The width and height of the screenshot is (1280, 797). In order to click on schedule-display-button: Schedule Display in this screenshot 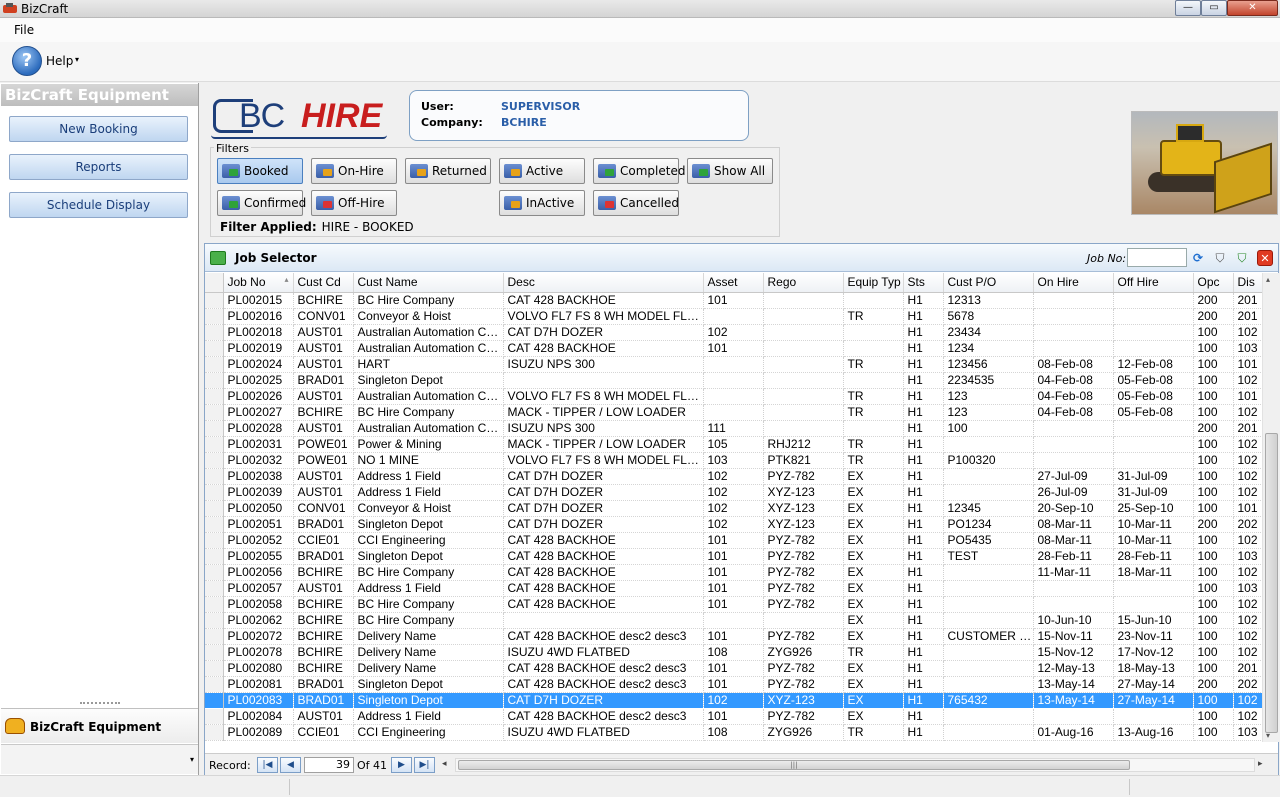, I will do `click(98, 205)`.